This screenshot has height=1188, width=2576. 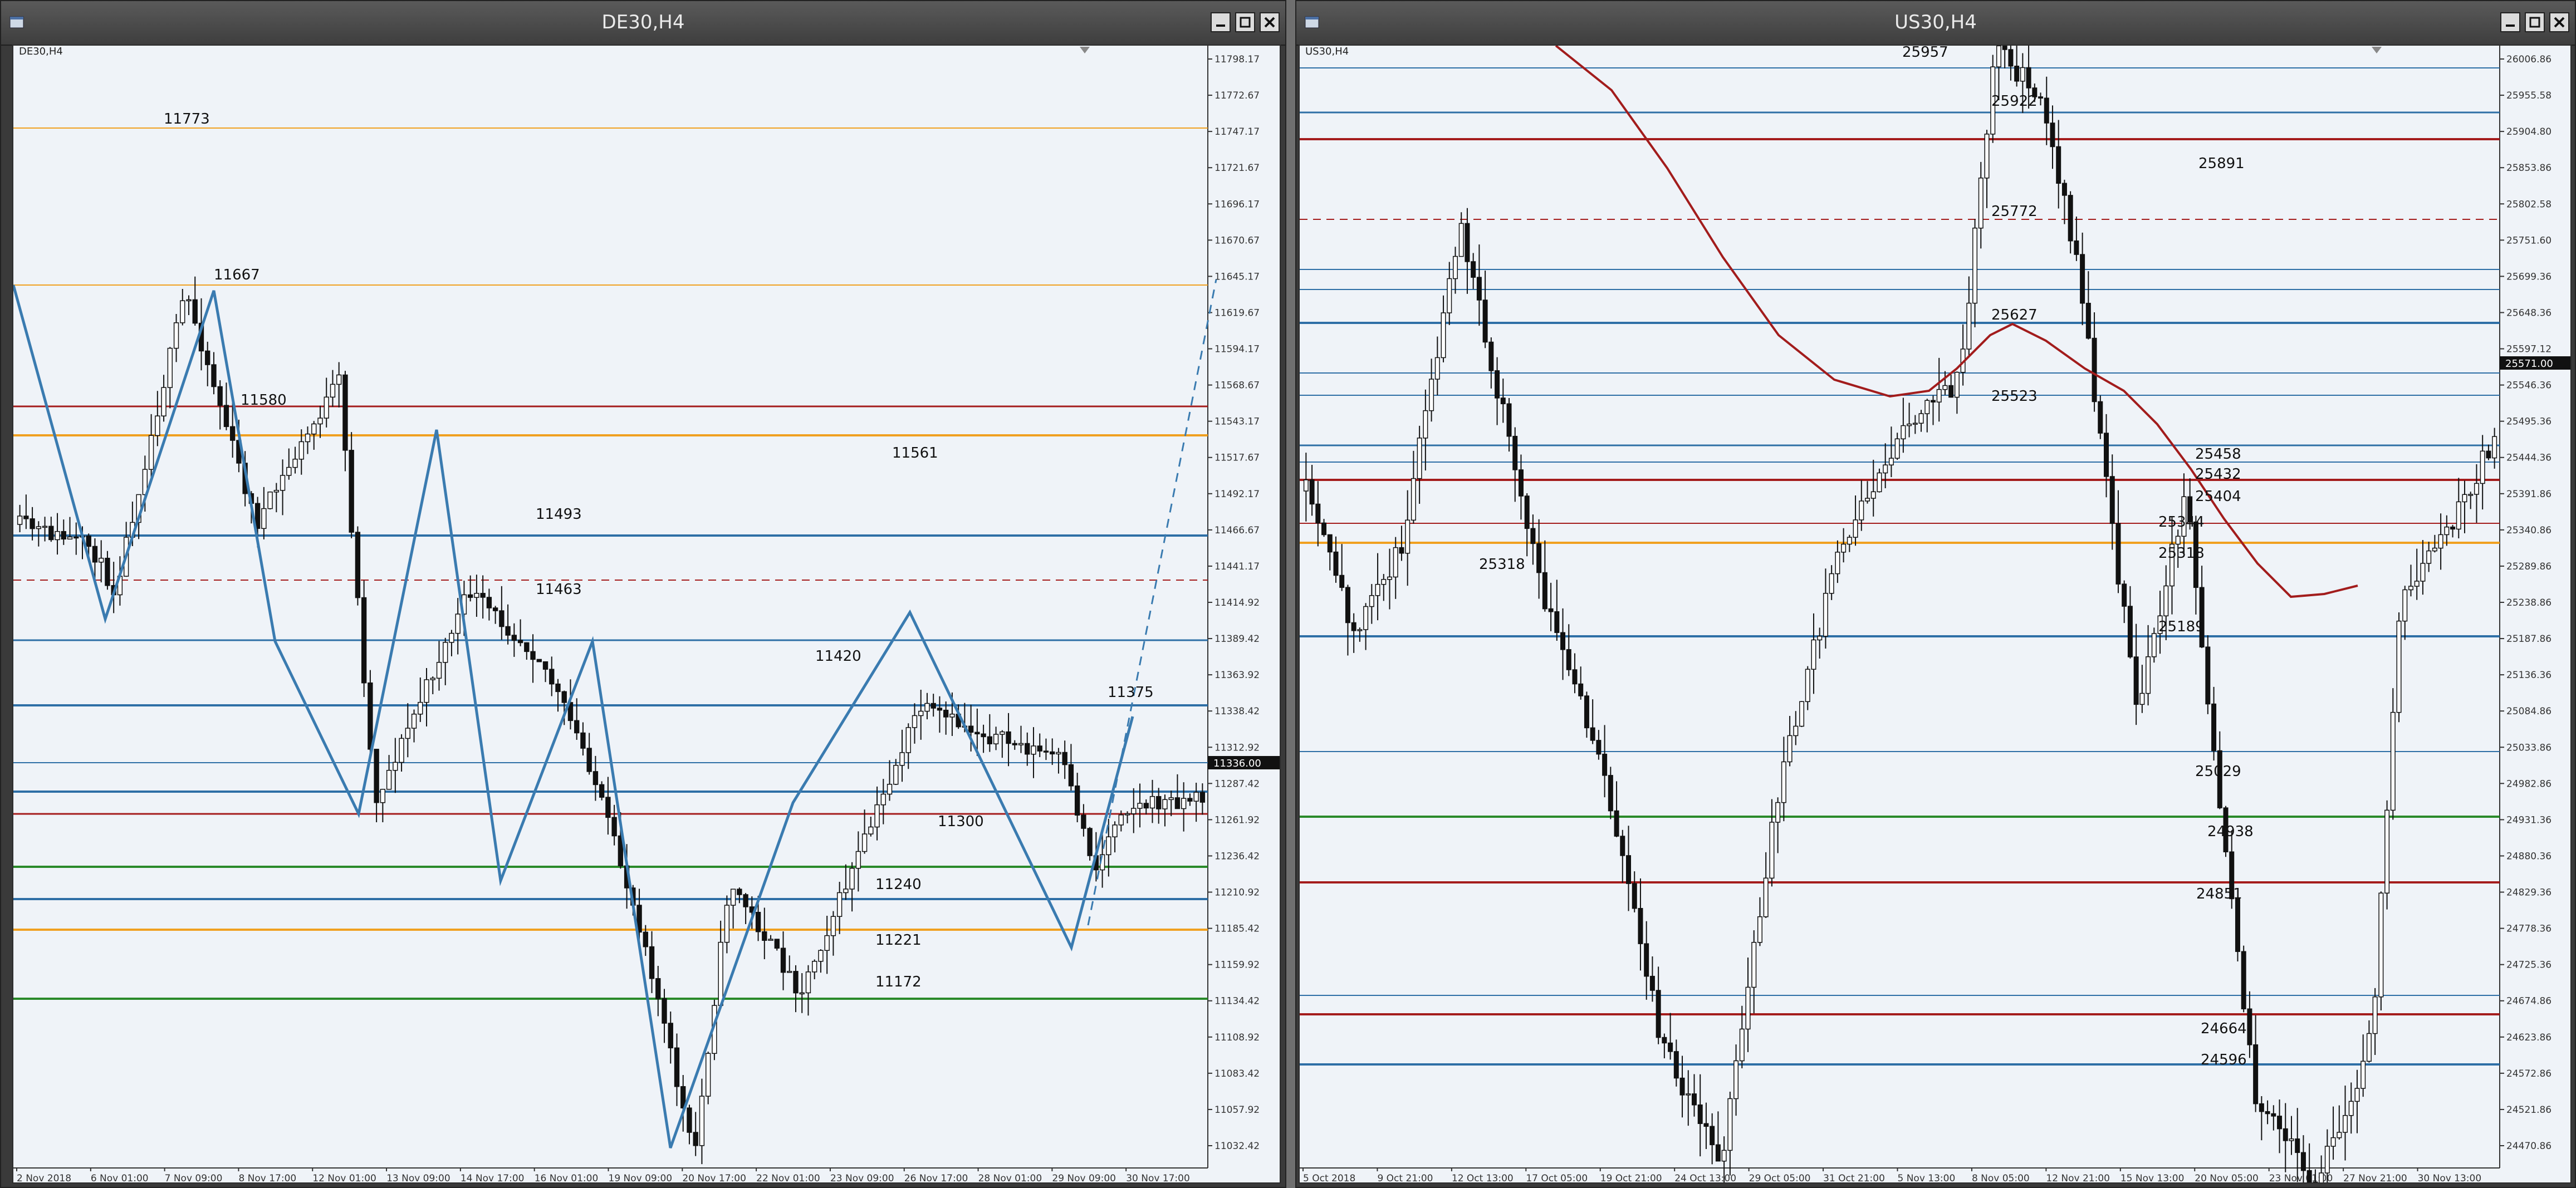 I want to click on price-axis-label: 24470.86, so click(x=2528, y=1146).